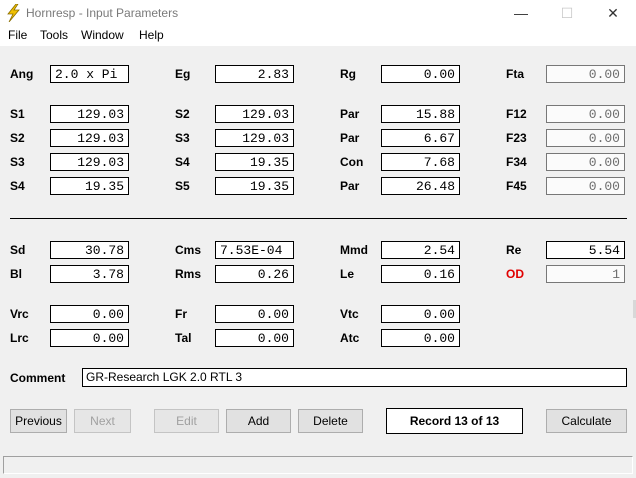 The width and height of the screenshot is (636, 478). I want to click on label-vtc: Vtc, so click(349, 314).